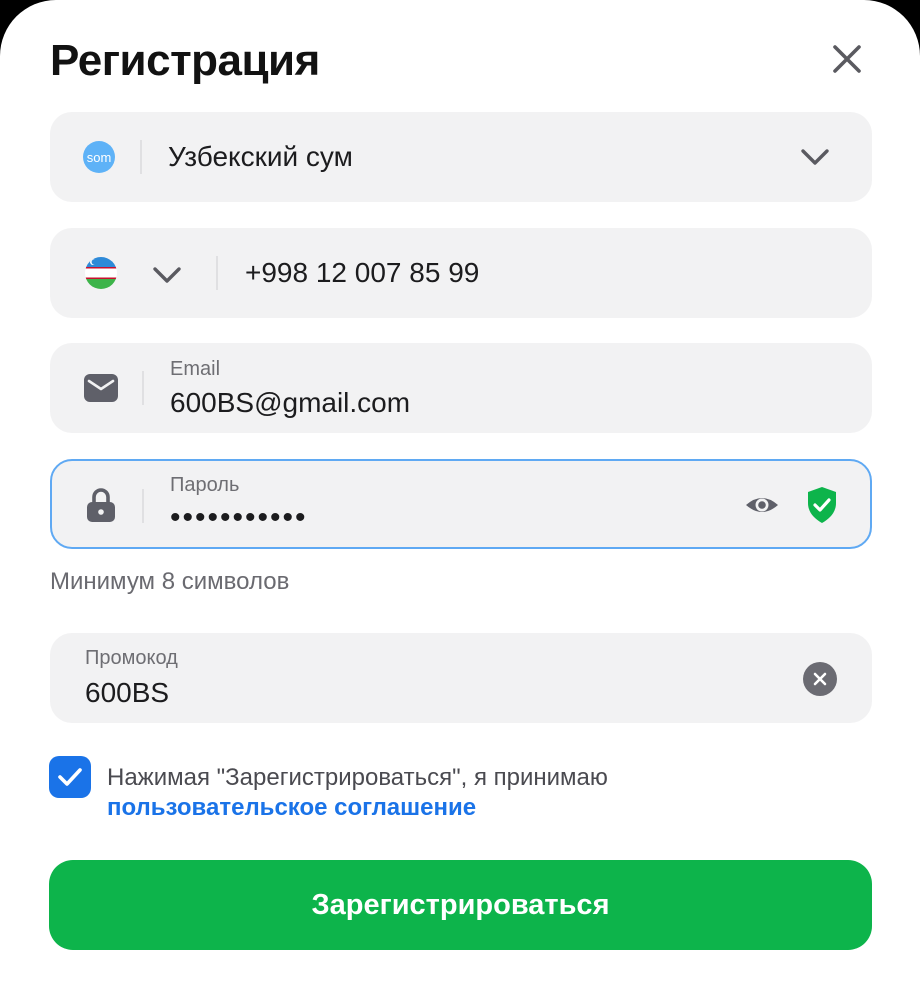 Image resolution: width=920 pixels, height=988 pixels. Describe the element at coordinates (357, 777) in the screenshot. I see `agreement-text: Нажимая "Зарегистрироваться", я принимаю` at that location.